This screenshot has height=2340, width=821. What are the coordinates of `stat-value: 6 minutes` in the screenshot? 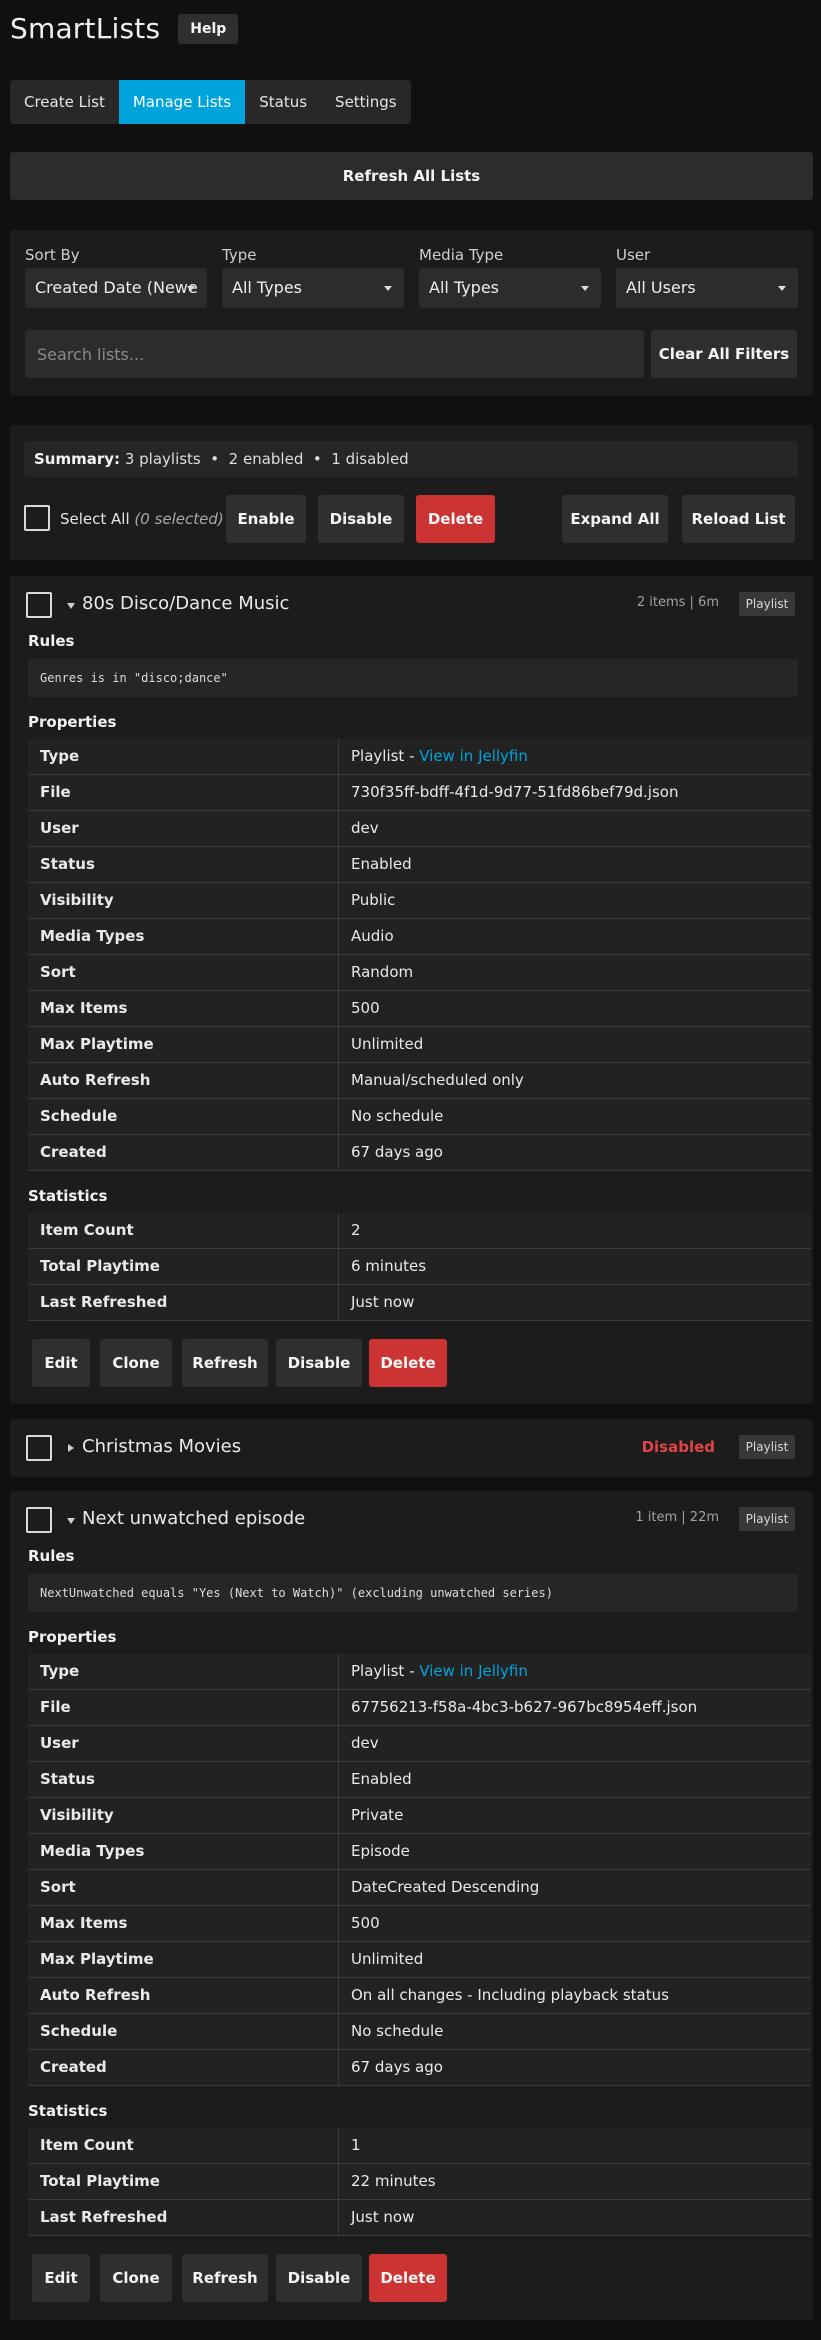 It's located at (389, 1266).